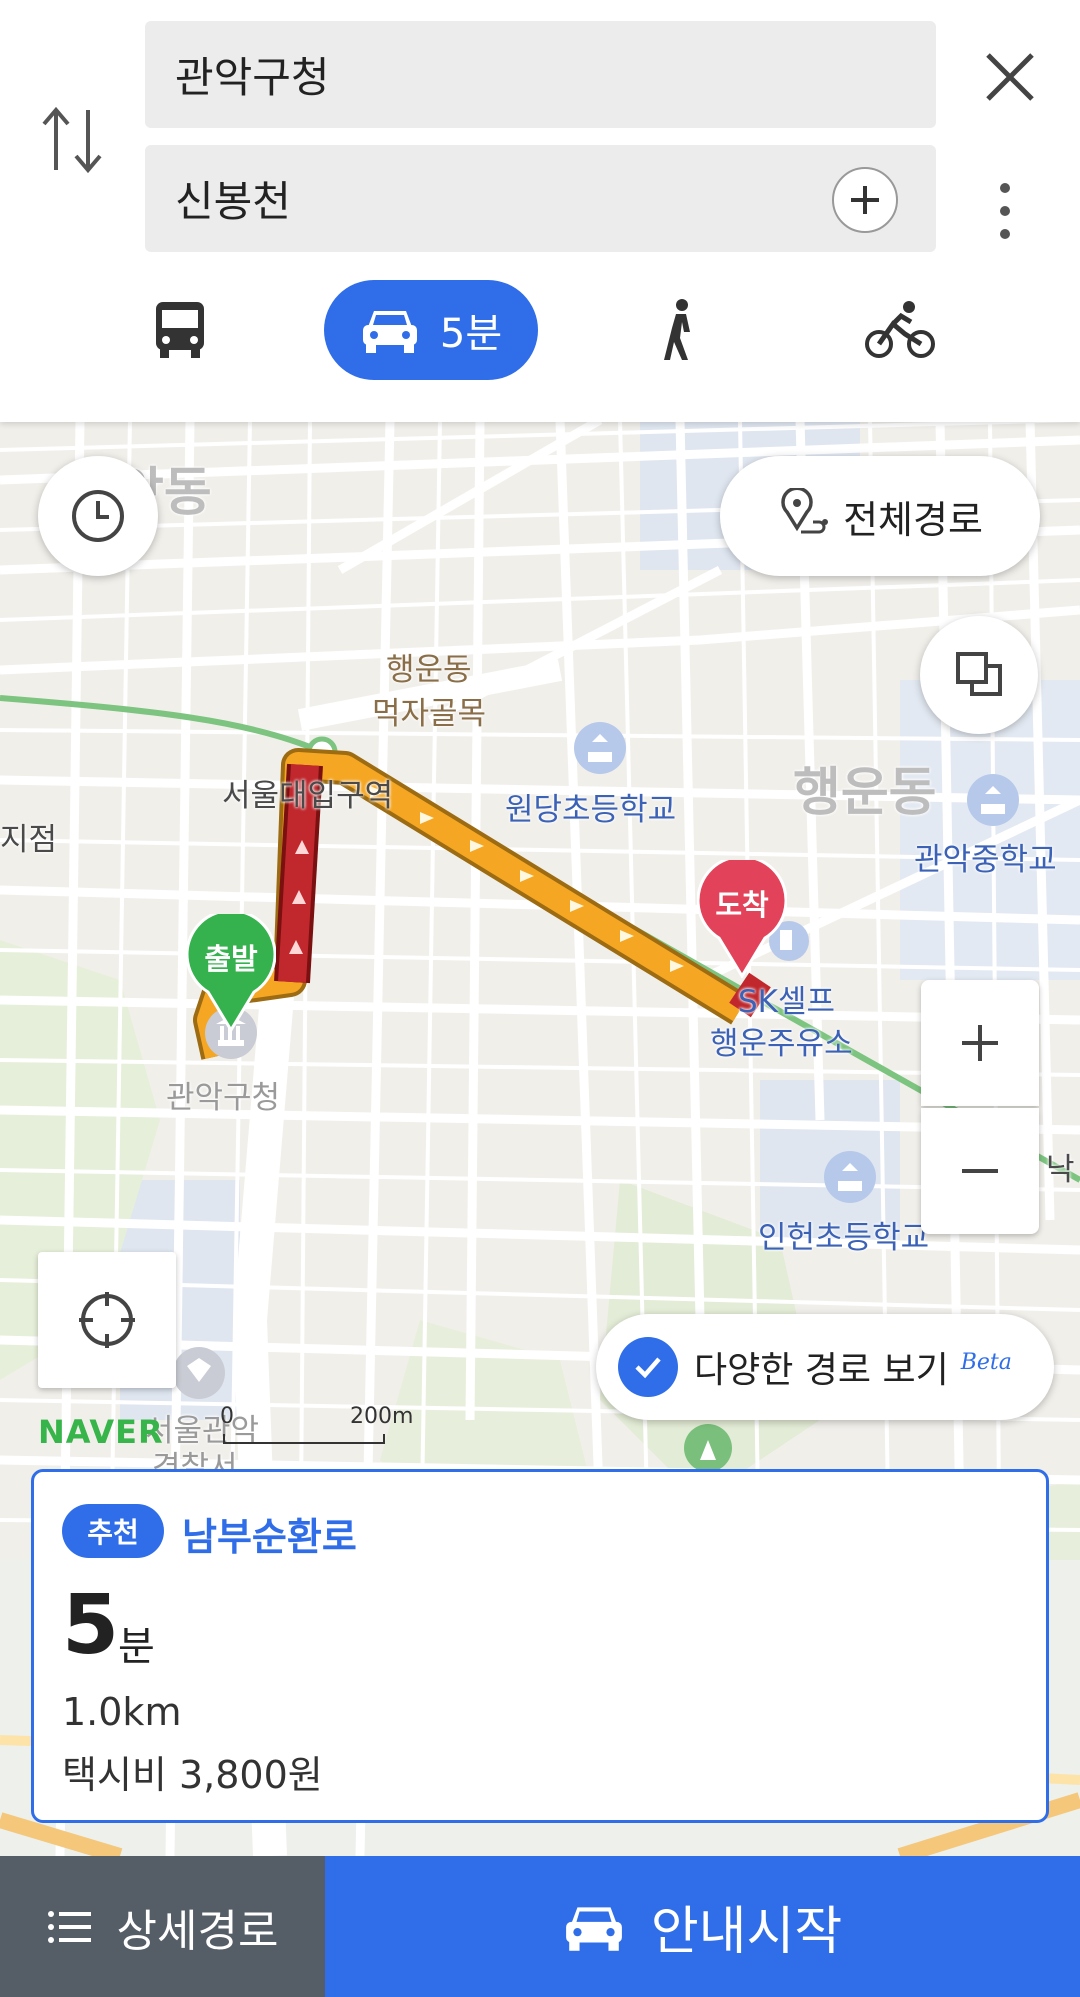 This screenshot has width=1080, height=1997. I want to click on map-label-station: 서울대입구역, so click(308, 796).